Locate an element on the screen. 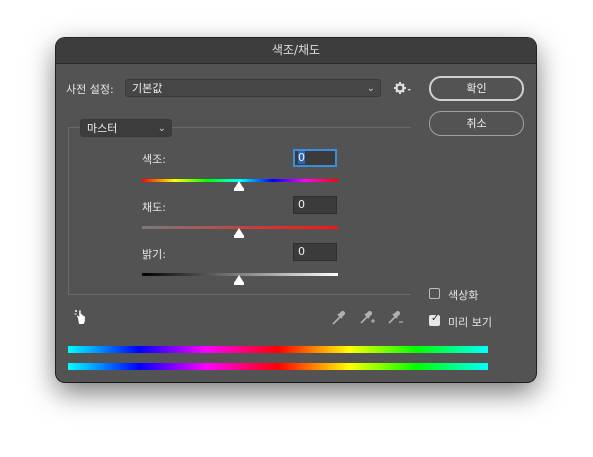  preview-checkbox is located at coordinates (434, 319).